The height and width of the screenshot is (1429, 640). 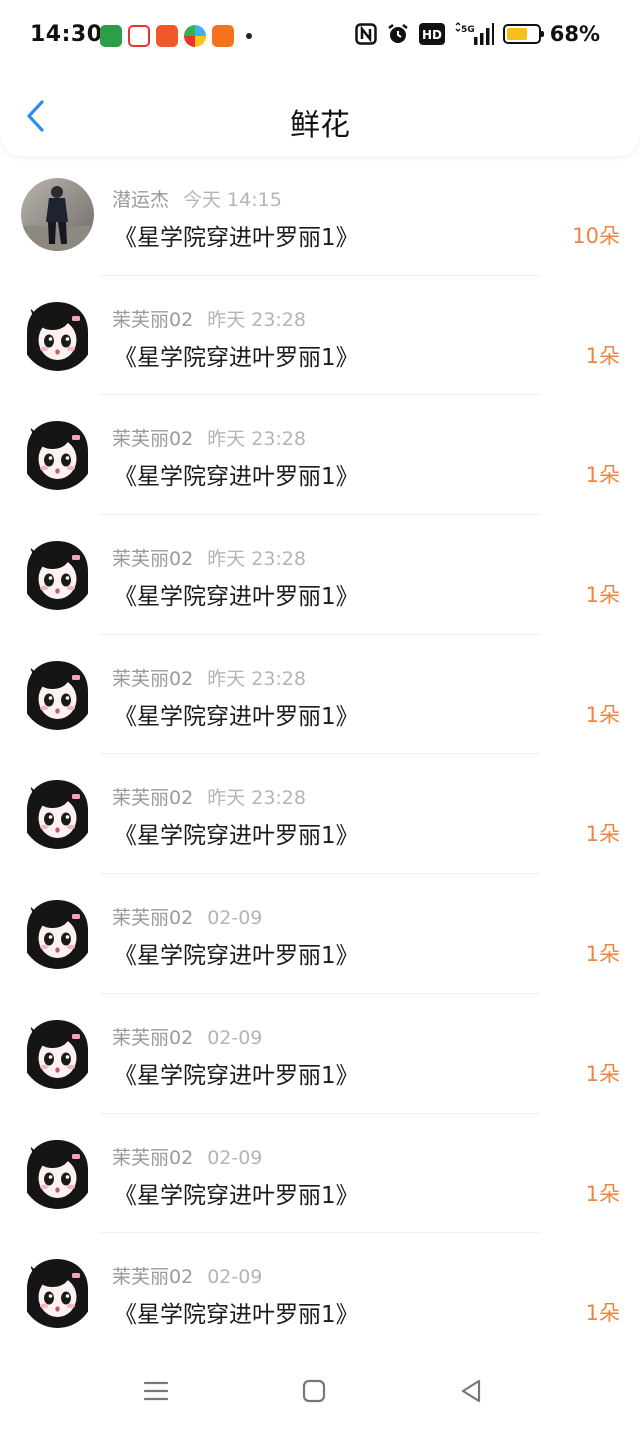 I want to click on system-nav-bar, so click(x=320, y=1389).